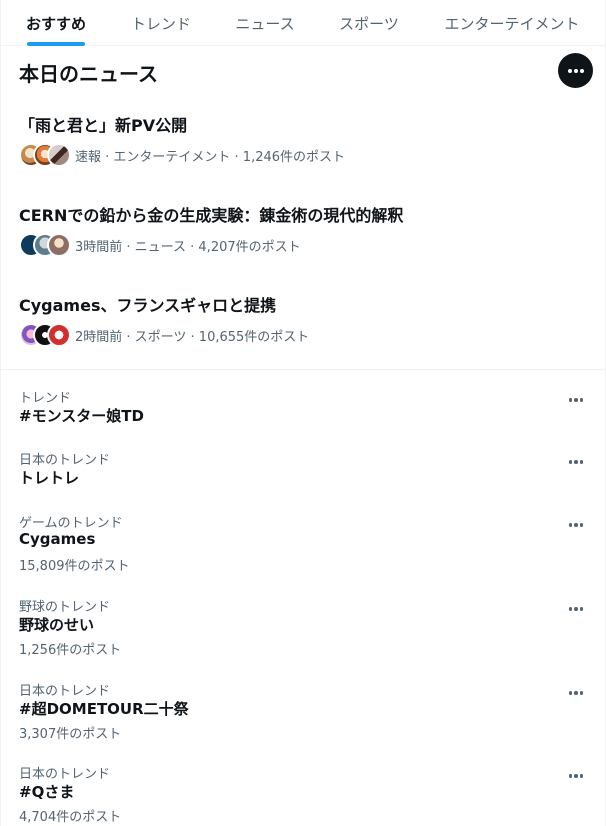 The height and width of the screenshot is (826, 606). I want to click on news-meta: 3時間前 · ニュース · 4,207件のポスト, so click(188, 247).